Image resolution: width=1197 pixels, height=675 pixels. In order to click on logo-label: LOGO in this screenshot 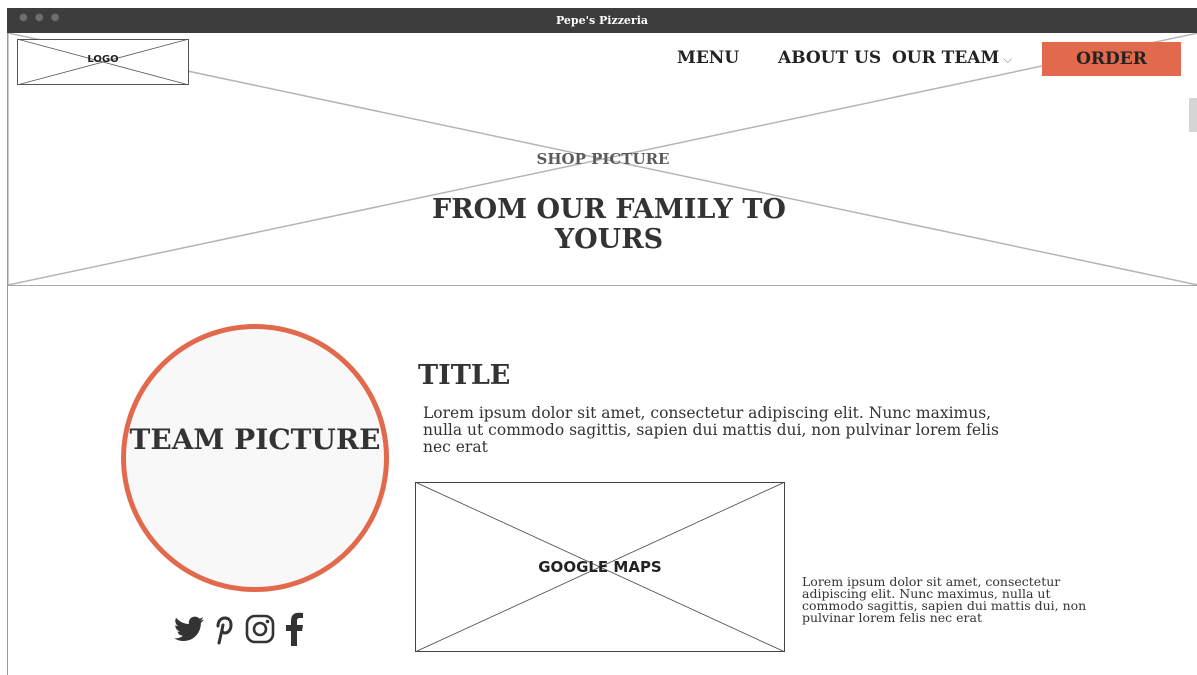, I will do `click(103, 59)`.